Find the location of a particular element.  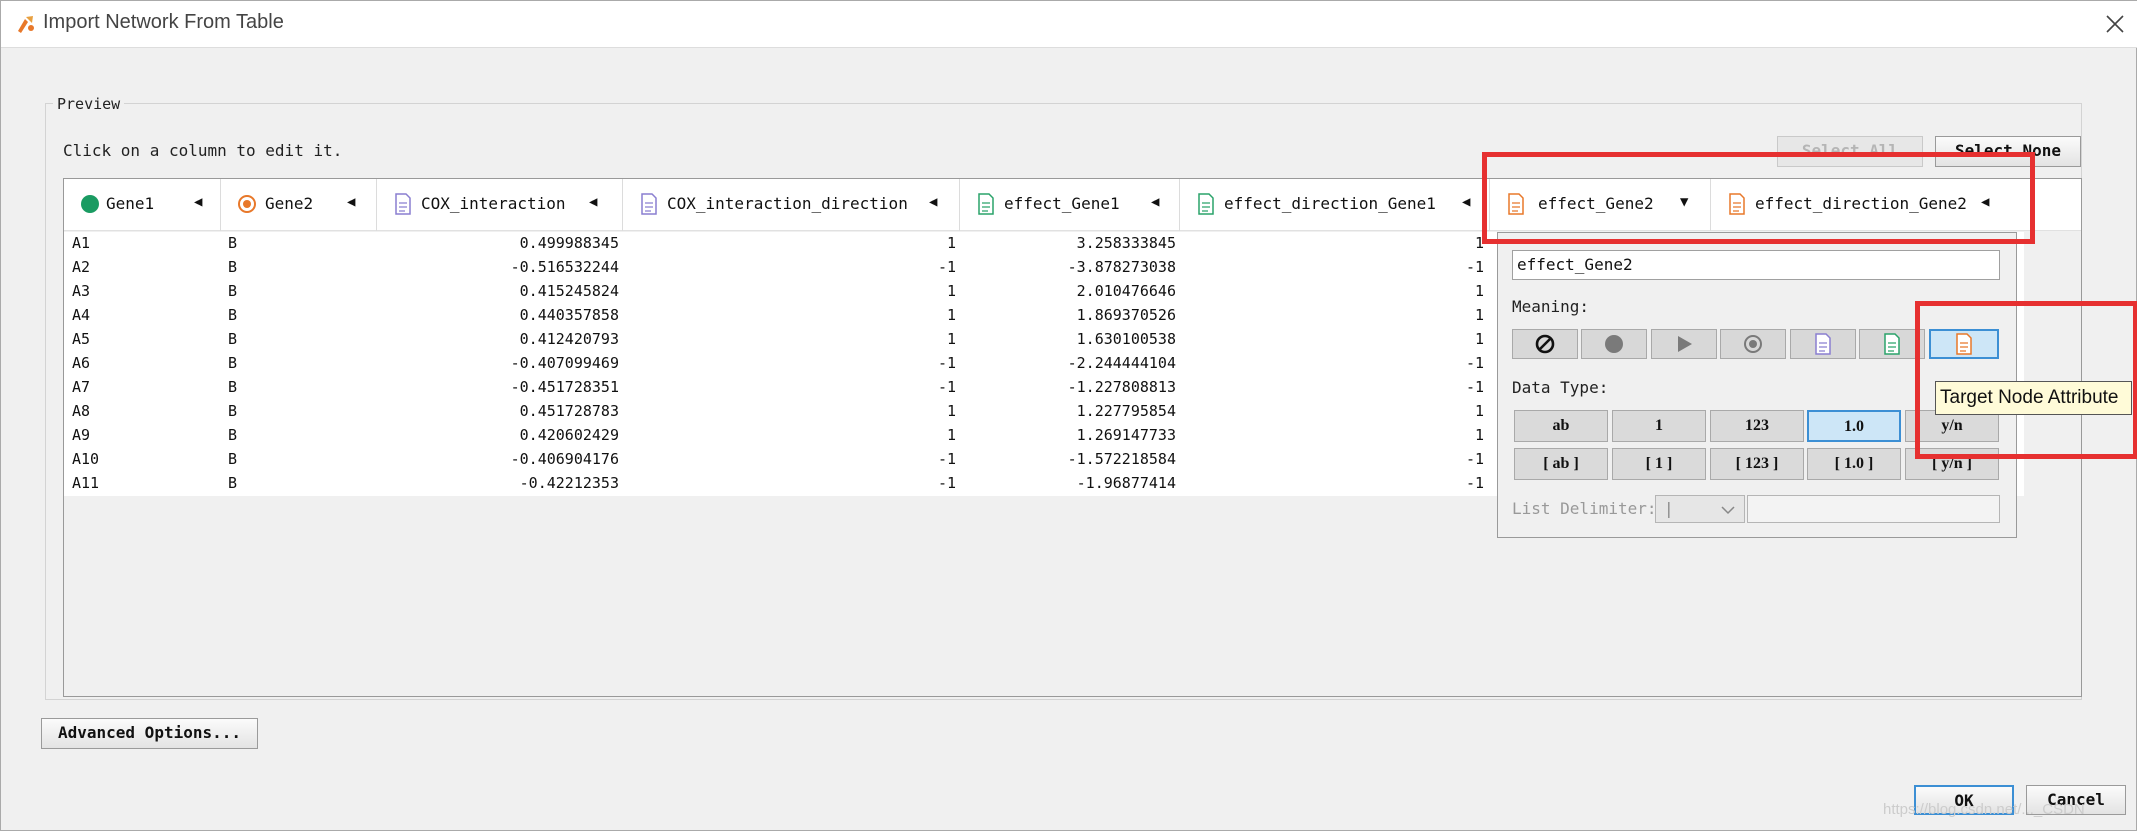

meaning-not-imported-button is located at coordinates (1545, 344).